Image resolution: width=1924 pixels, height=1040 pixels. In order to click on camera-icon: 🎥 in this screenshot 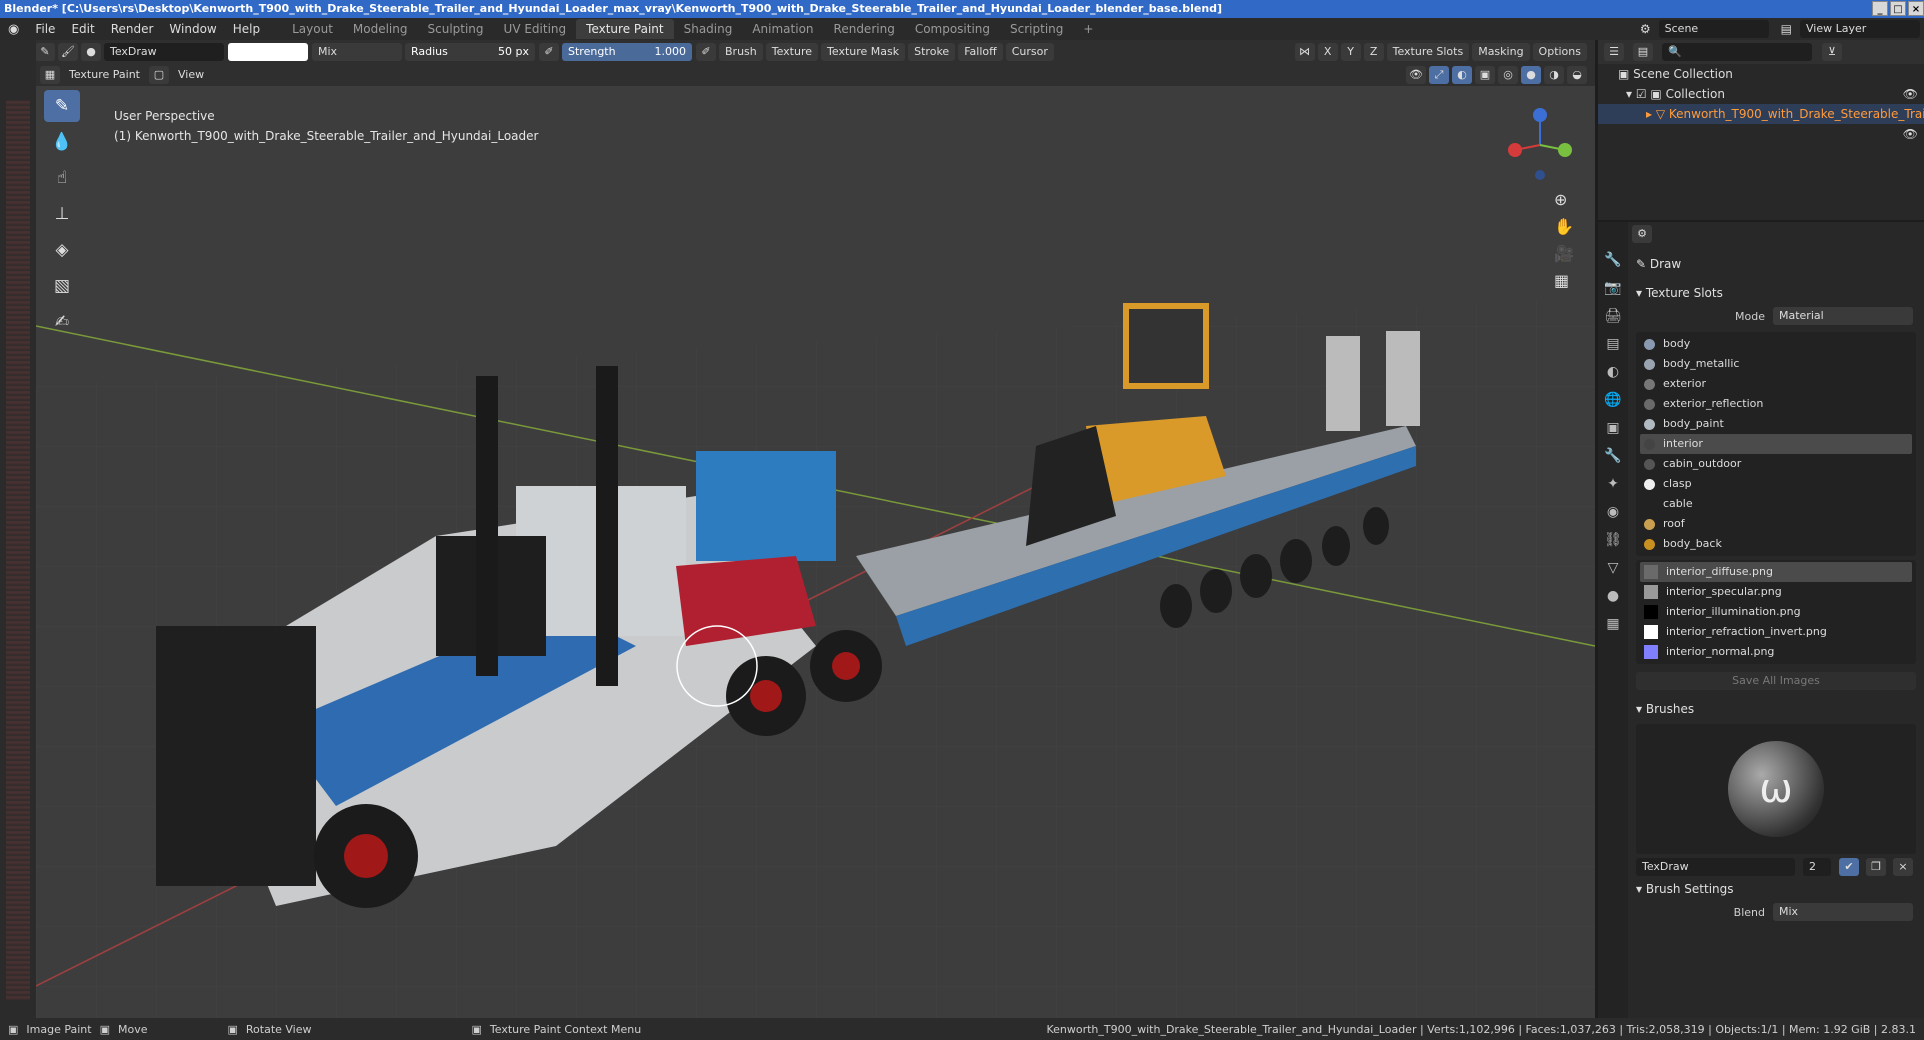, I will do `click(1564, 253)`.